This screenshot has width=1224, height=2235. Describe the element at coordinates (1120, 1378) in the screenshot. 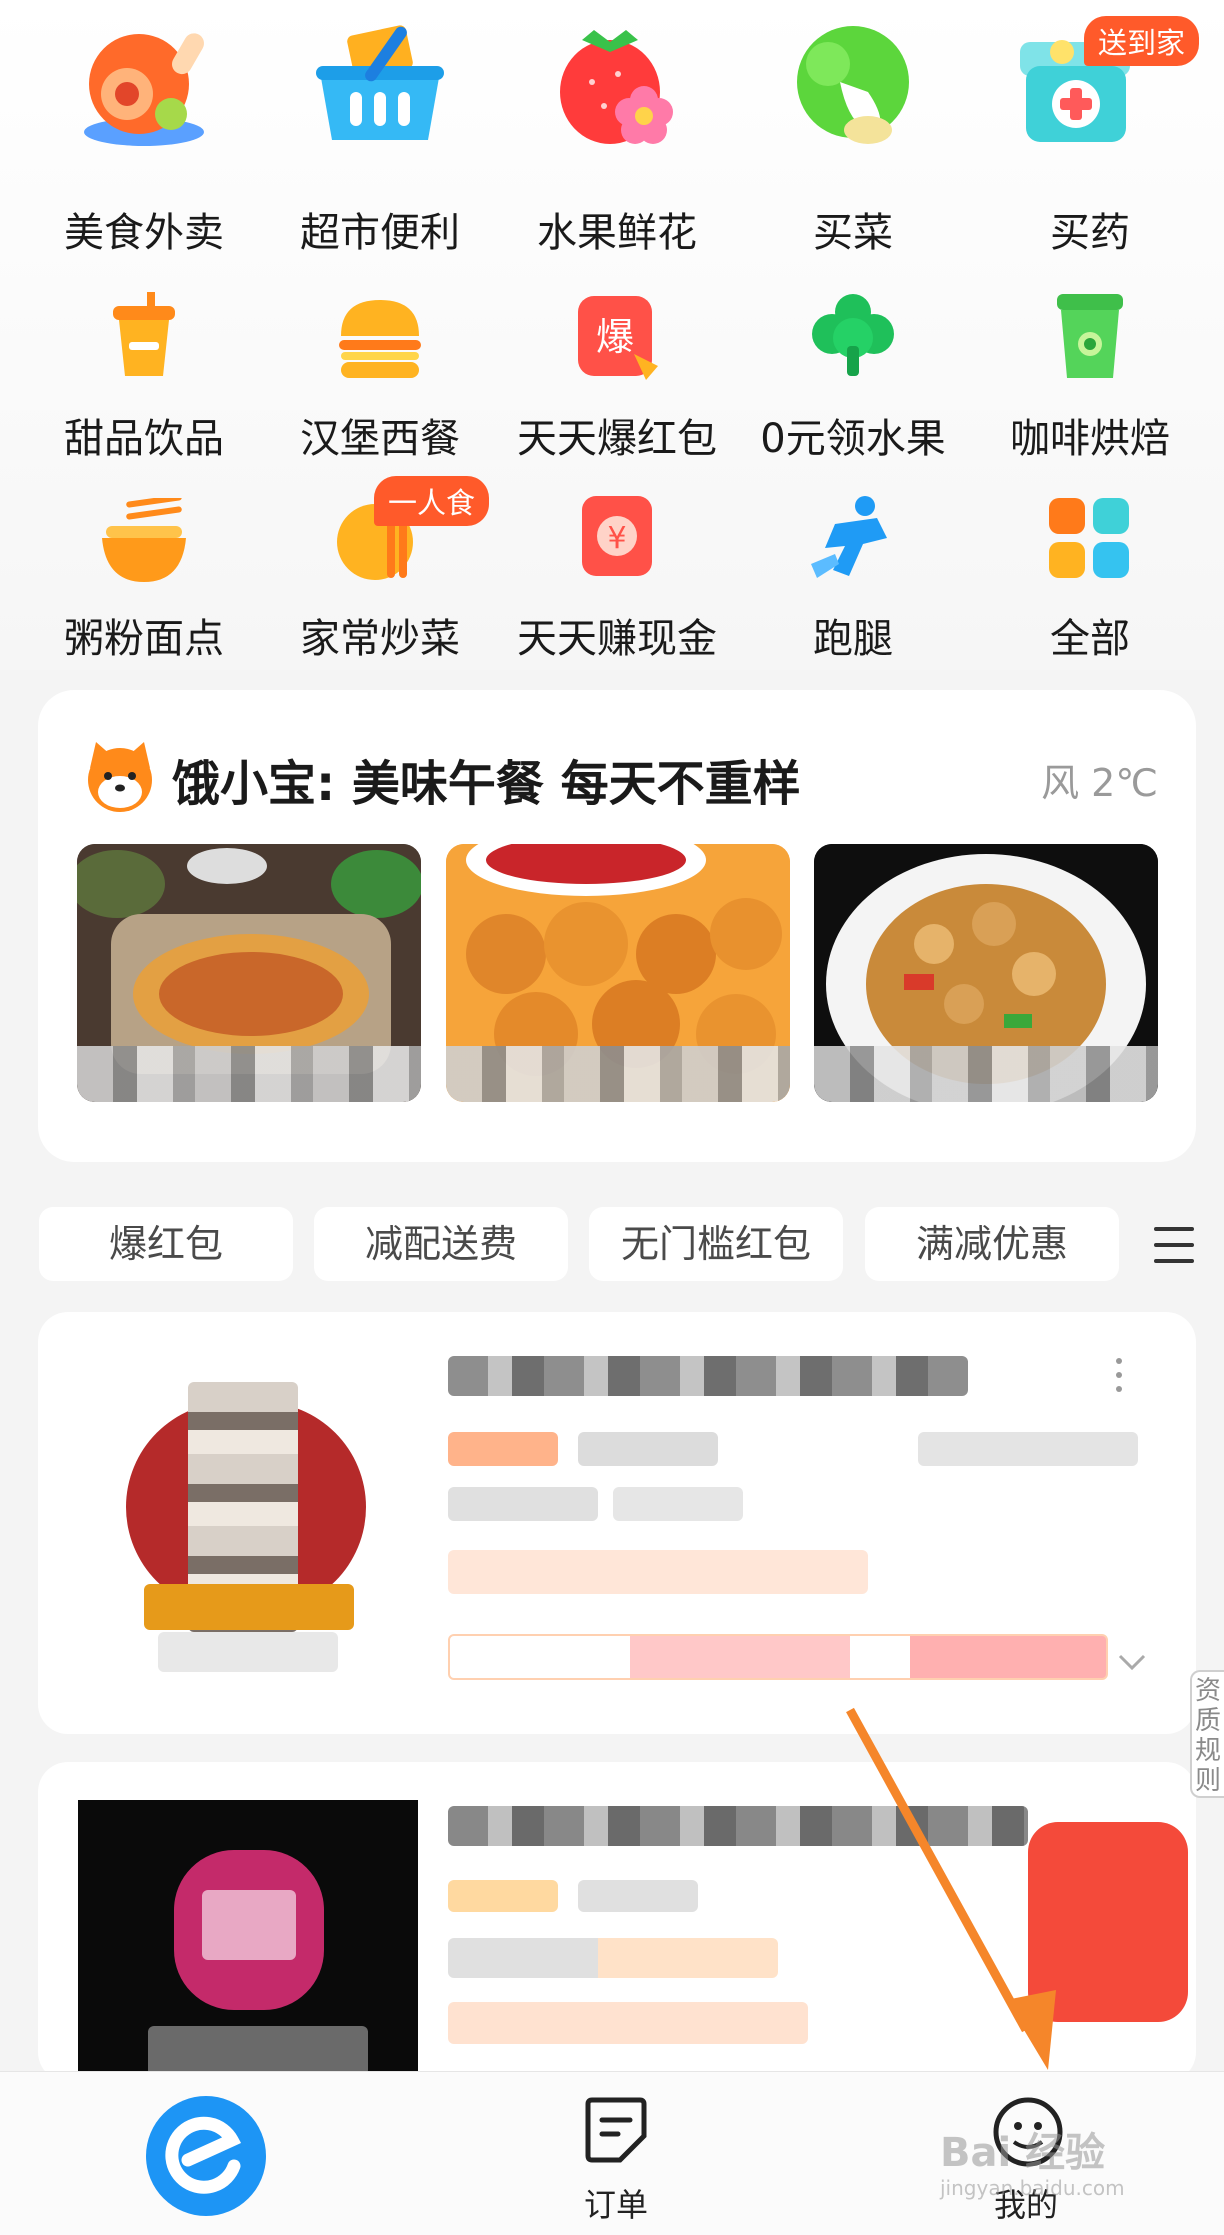

I see `more-options-icon` at that location.